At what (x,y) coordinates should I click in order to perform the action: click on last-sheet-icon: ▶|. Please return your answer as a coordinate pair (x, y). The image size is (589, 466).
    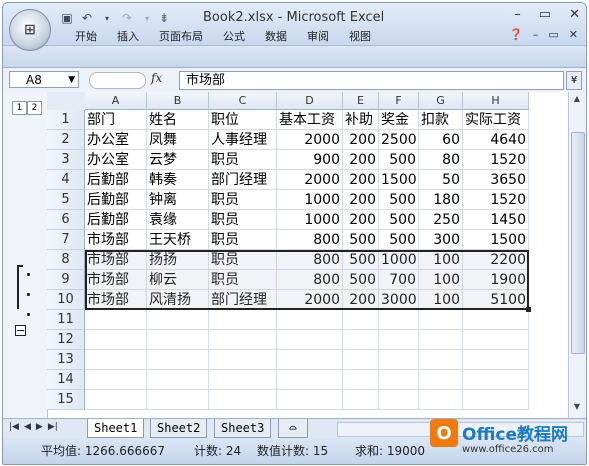
    Looking at the image, I should click on (53, 427).